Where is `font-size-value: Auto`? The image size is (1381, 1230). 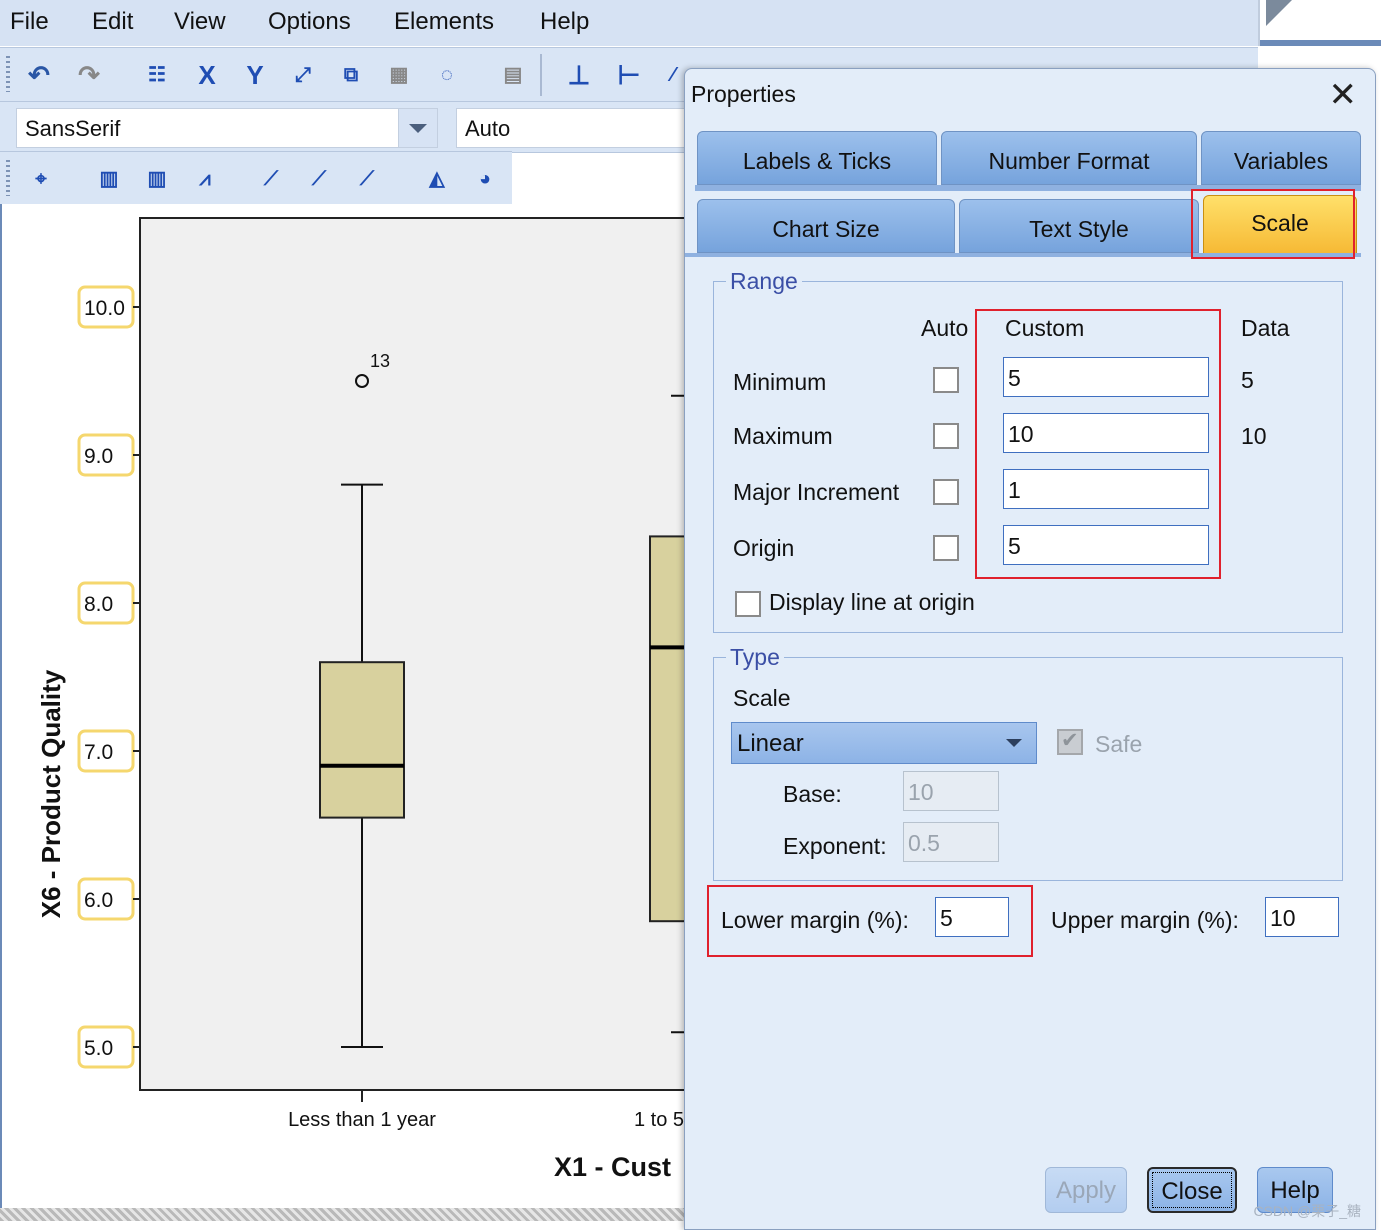
font-size-value: Auto is located at coordinates (488, 128).